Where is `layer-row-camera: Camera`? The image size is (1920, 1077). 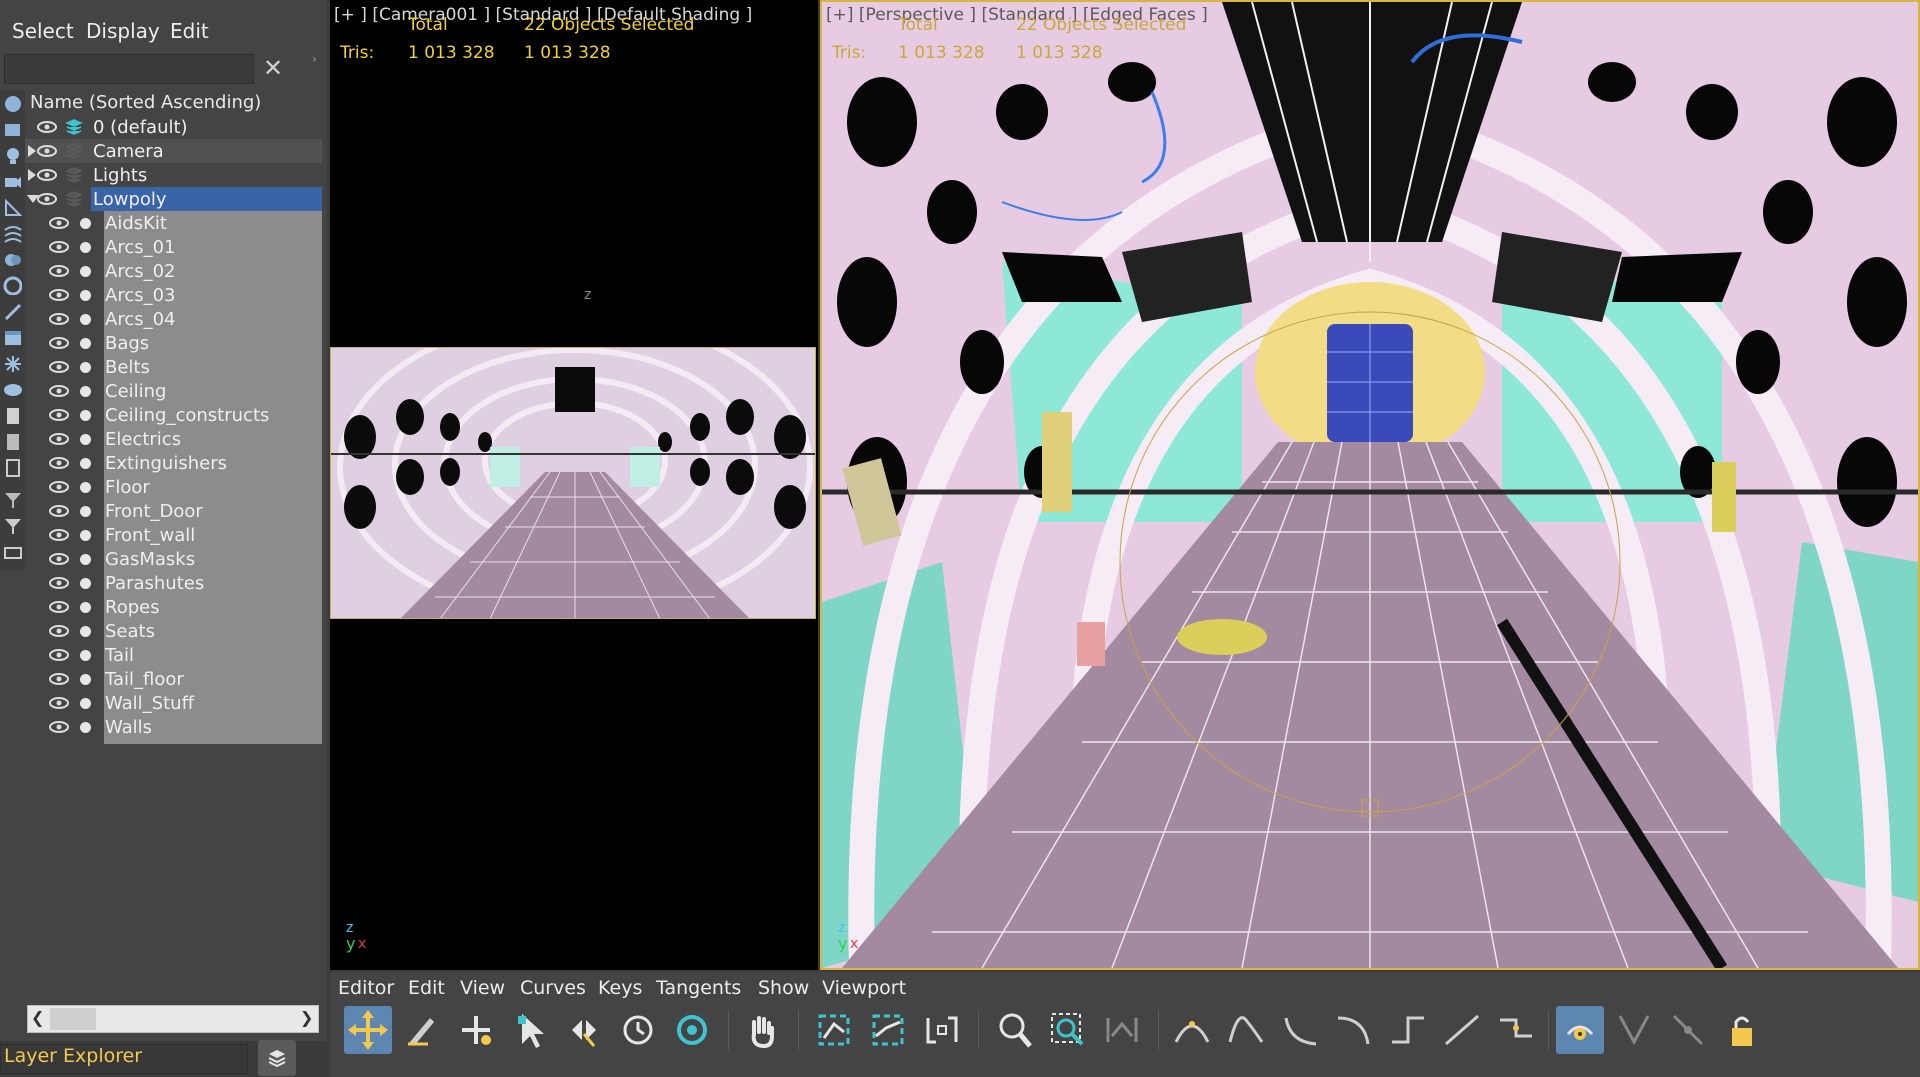 layer-row-camera: Camera is located at coordinates (173, 151).